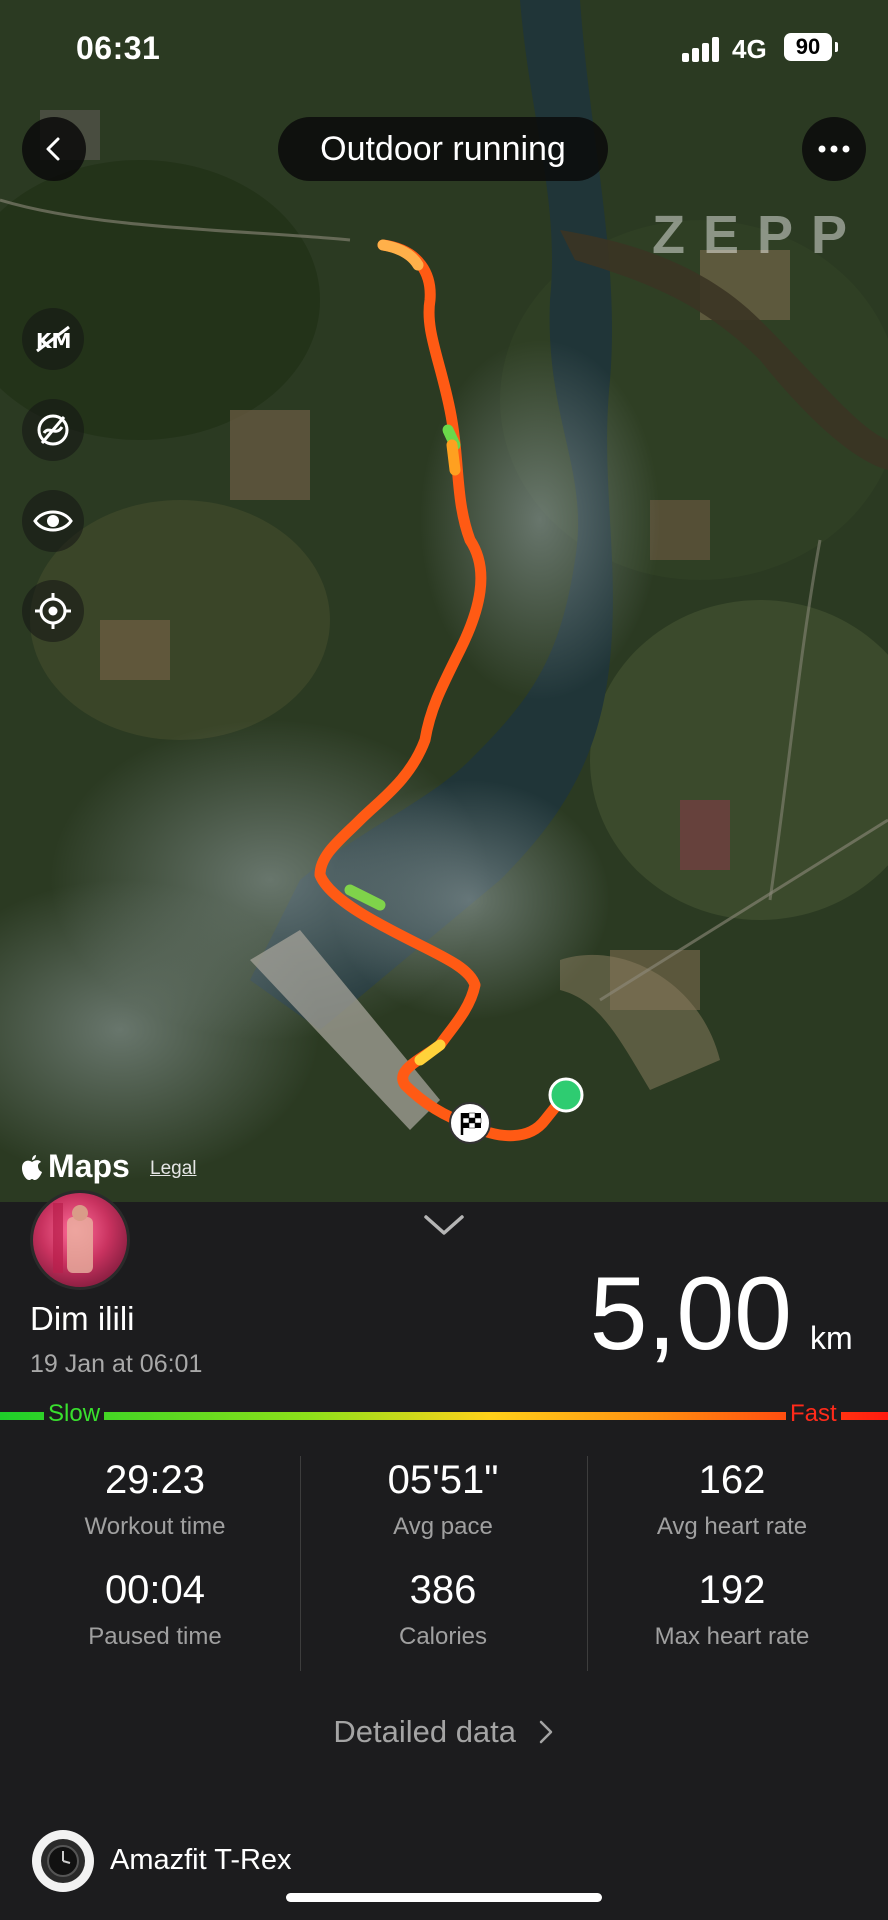  What do you see at coordinates (690, 1314) in the screenshot?
I see `distance-value: 5,00` at bounding box center [690, 1314].